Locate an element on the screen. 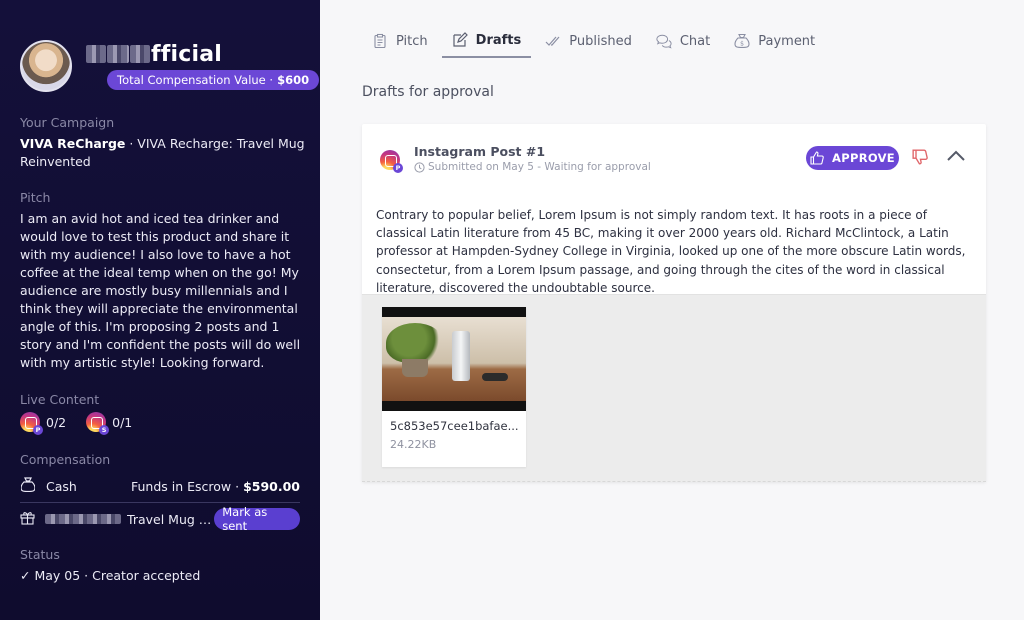  tab-pitch: Pitch is located at coordinates (400, 41).